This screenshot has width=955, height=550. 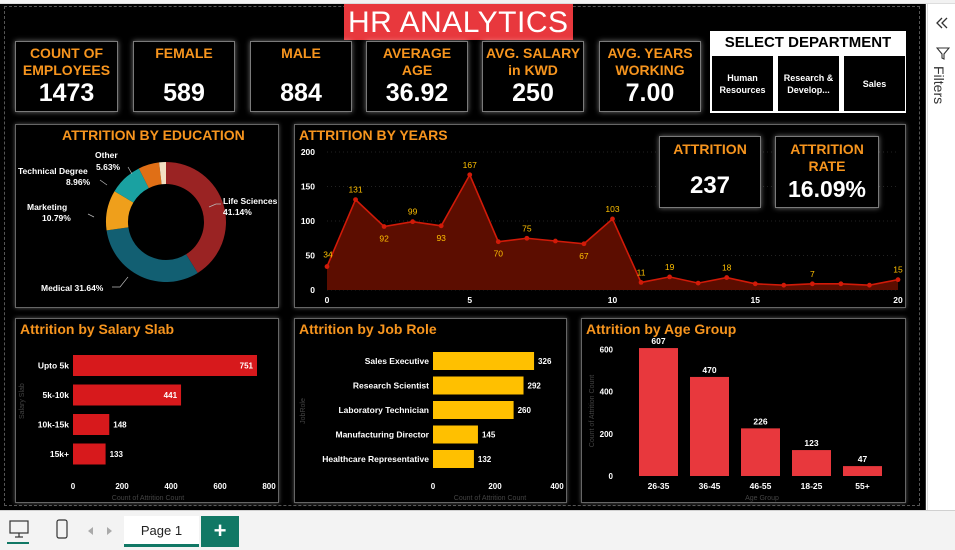 What do you see at coordinates (607, 434) in the screenshot?
I see `age-y-tick: 200` at bounding box center [607, 434].